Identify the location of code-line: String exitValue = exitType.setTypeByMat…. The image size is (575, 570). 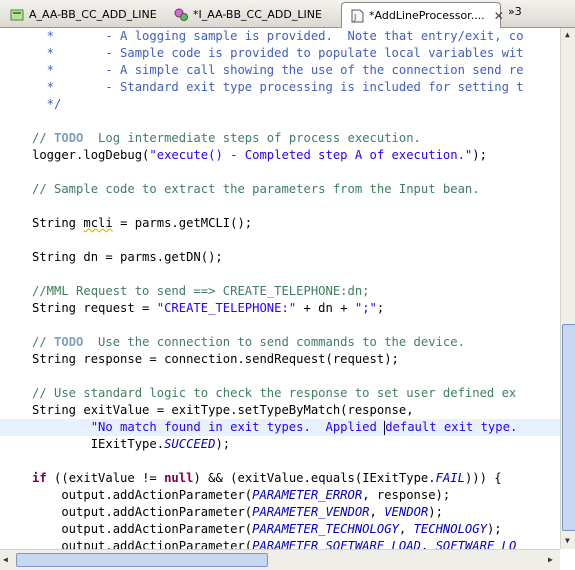
(223, 410).